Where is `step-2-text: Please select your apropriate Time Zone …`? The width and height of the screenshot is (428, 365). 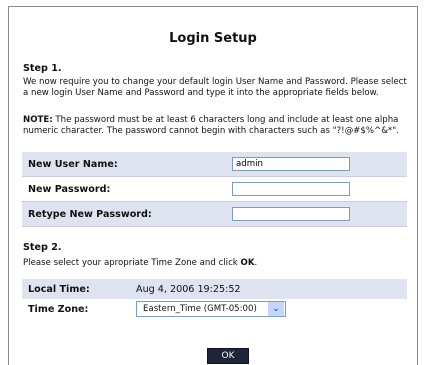
step-2-text: Please select your apropriate Time Zone … is located at coordinates (130, 263).